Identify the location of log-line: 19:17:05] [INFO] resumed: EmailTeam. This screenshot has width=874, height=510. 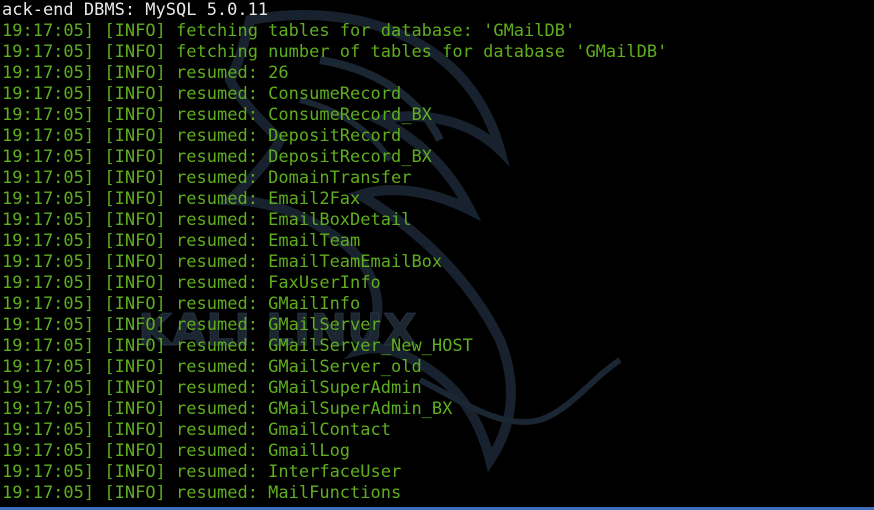
(437, 241).